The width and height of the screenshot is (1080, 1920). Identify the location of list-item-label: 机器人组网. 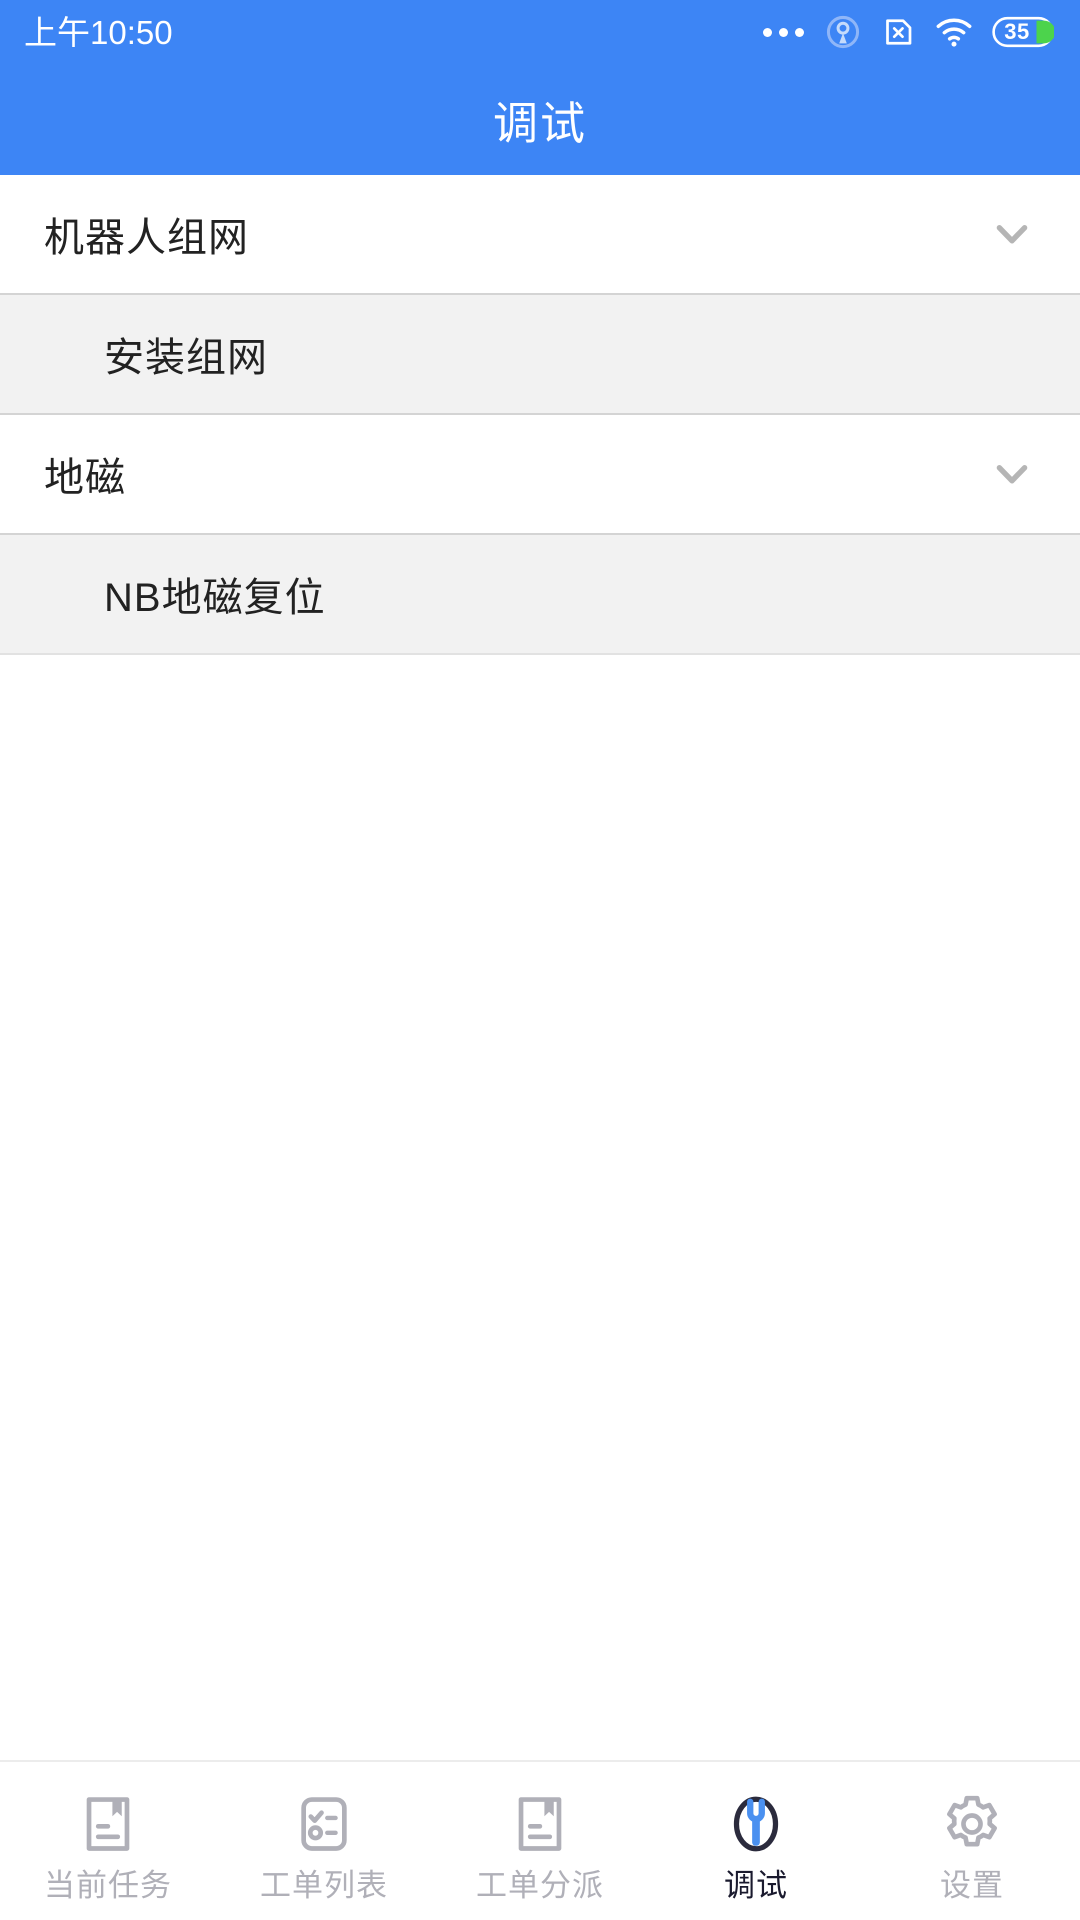
(146, 238).